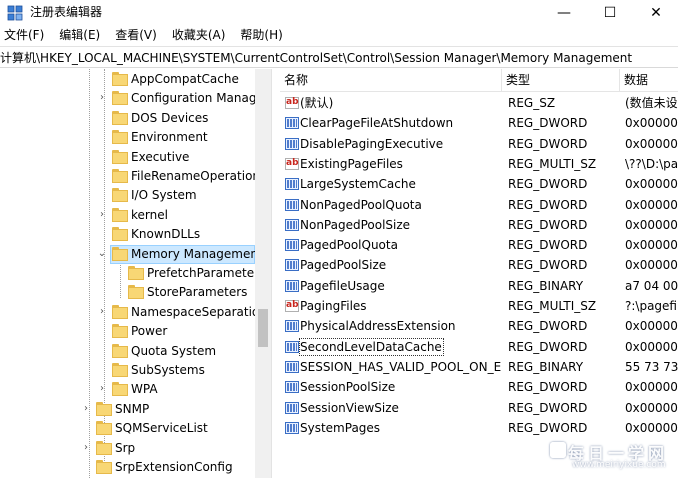 This screenshot has width=678, height=478. I want to click on menu-favorites: 收藏夹(A), so click(200, 35).